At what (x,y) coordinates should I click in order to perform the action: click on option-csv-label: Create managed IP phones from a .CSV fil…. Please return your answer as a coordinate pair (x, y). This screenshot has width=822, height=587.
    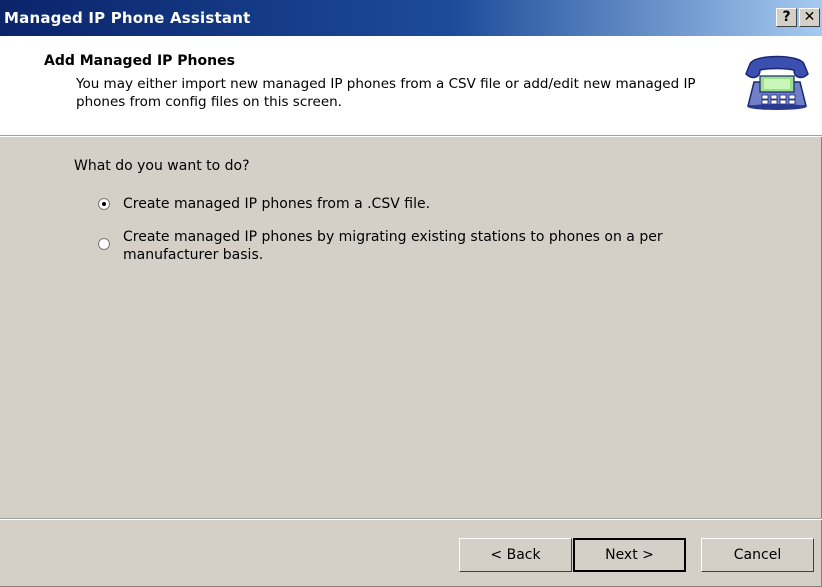
    Looking at the image, I should click on (276, 204).